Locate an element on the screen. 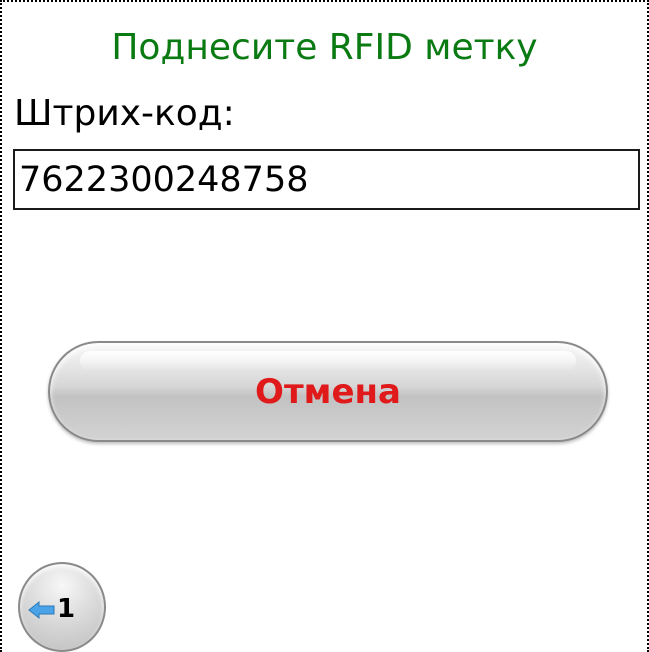 The image size is (649, 652). page-title: Поднесите RFID метку is located at coordinates (324, 47).